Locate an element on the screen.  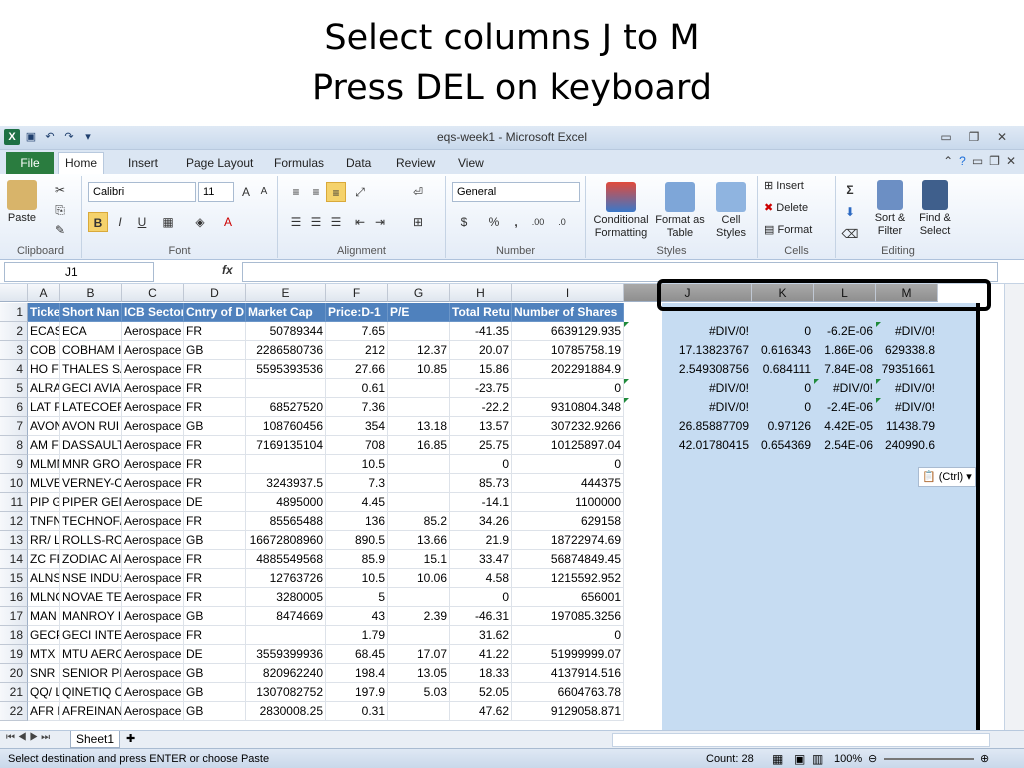
conditional-formatting-button: Conditional Formatting is located at coordinates (621, 211).